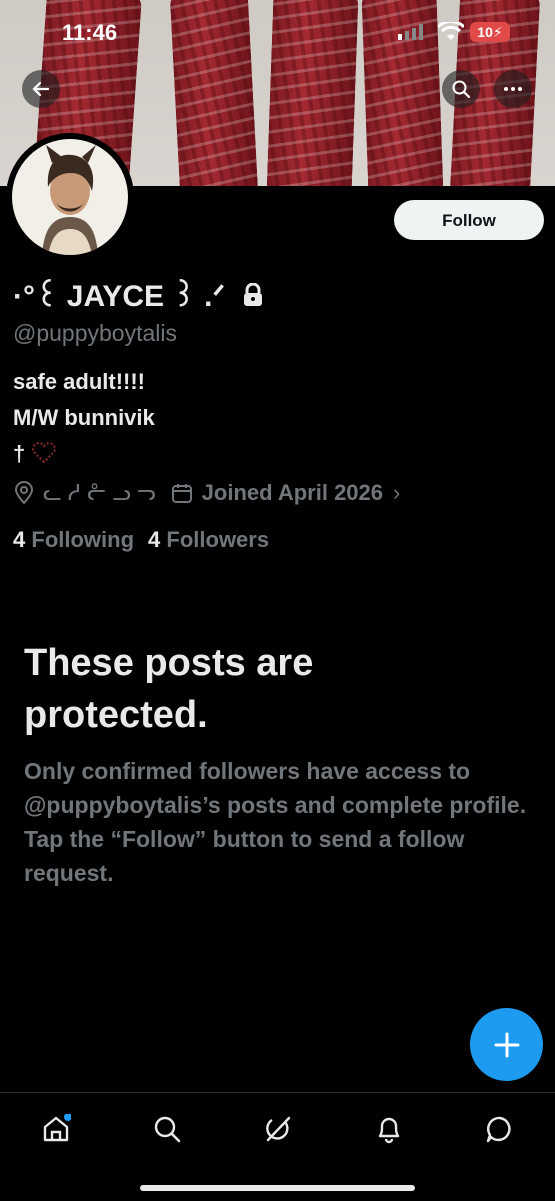 The height and width of the screenshot is (1201, 555). Describe the element at coordinates (90, 32) in the screenshot. I see `status-time: 11:46` at that location.